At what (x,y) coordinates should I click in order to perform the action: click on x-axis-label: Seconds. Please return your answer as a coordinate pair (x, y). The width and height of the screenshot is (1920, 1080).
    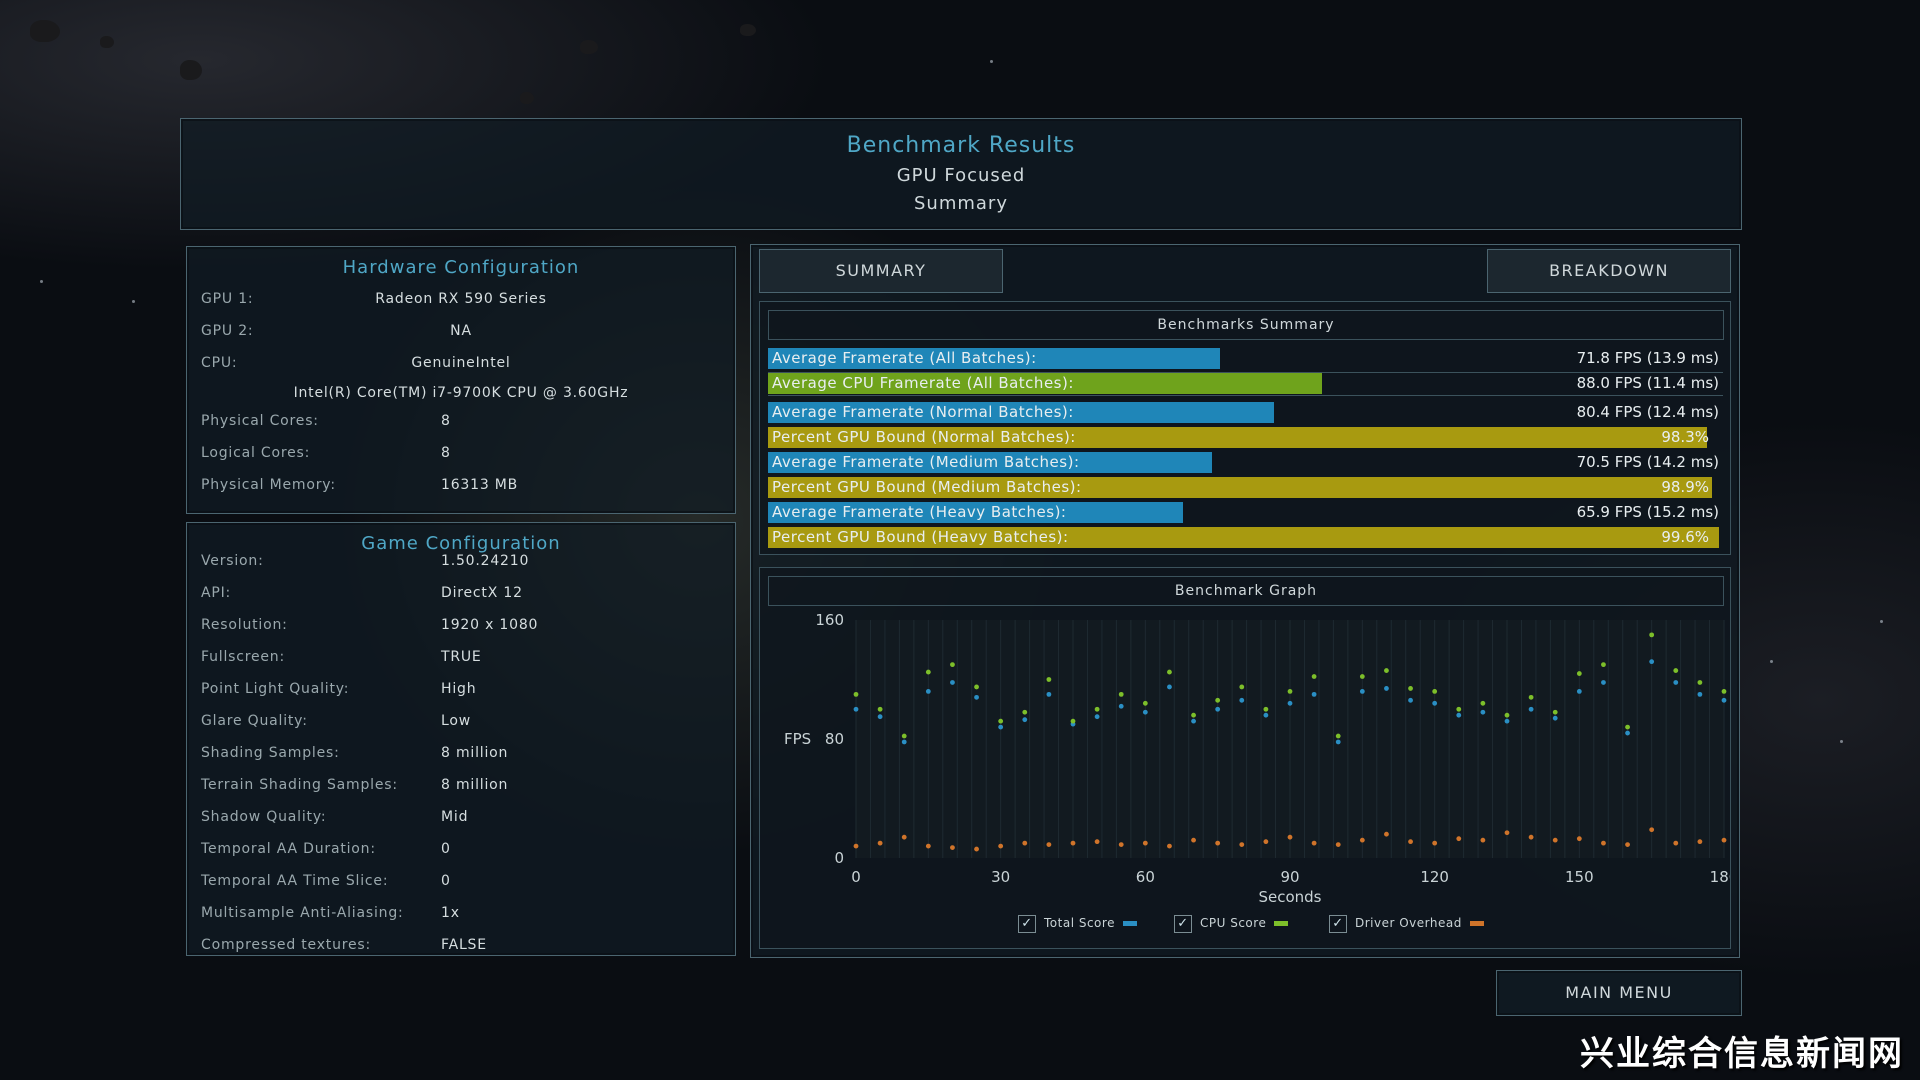
    Looking at the image, I should click on (1289, 897).